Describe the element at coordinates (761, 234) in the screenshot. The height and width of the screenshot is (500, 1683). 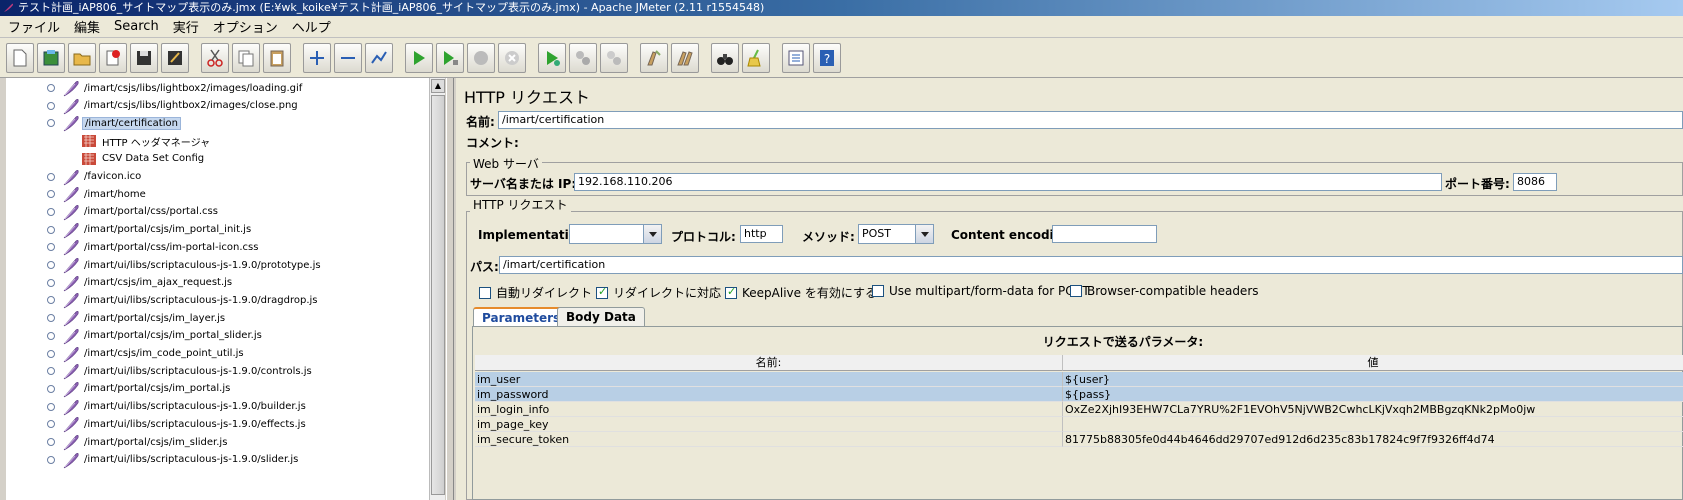
I see `protocol-field: http` at that location.